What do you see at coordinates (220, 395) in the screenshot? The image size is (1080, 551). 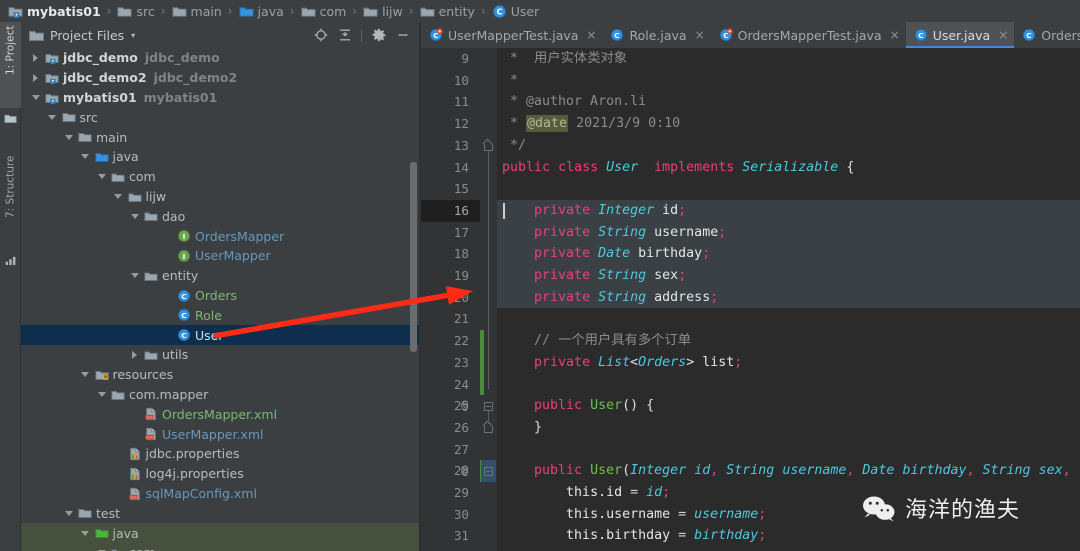 I see `tree-node-com-mapper: com.mapper` at bounding box center [220, 395].